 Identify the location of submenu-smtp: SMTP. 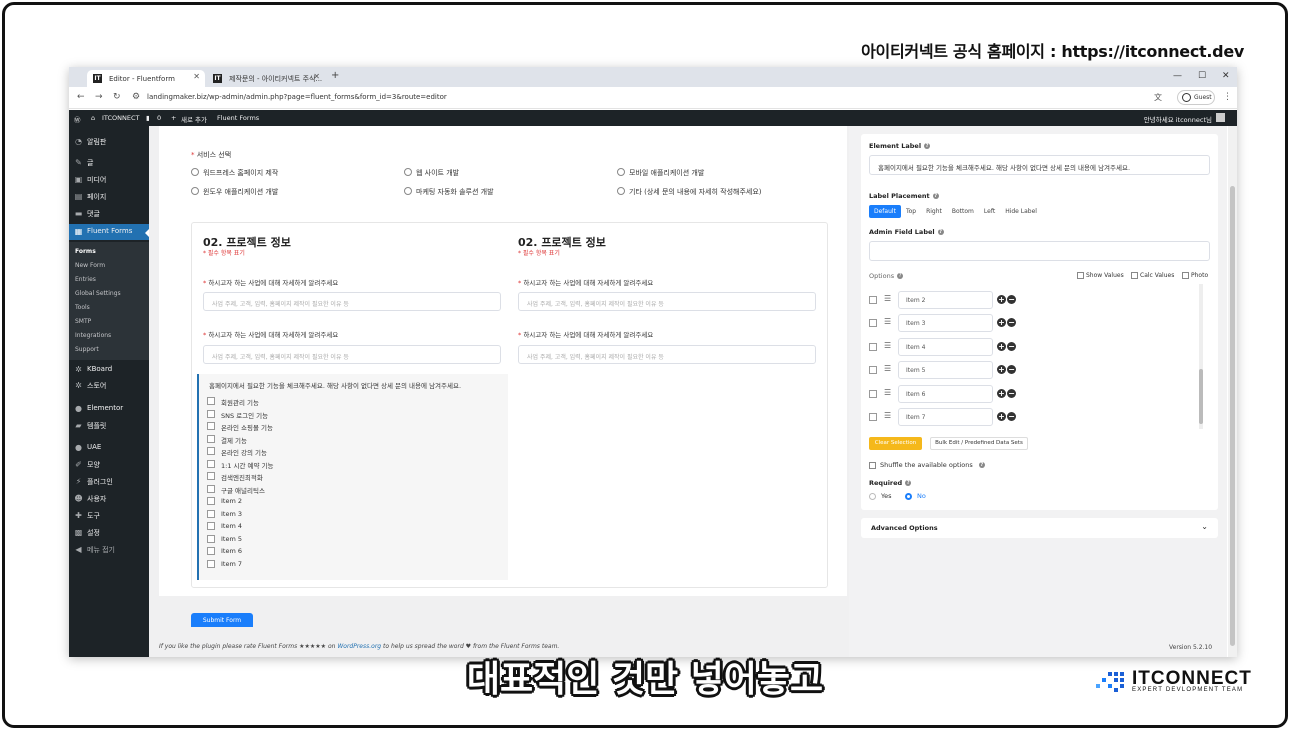
(83, 321).